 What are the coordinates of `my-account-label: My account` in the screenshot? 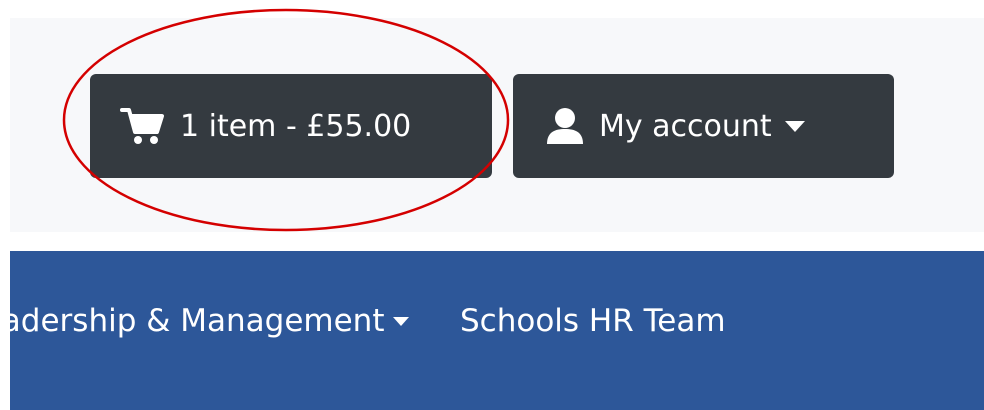 It's located at (685, 126).